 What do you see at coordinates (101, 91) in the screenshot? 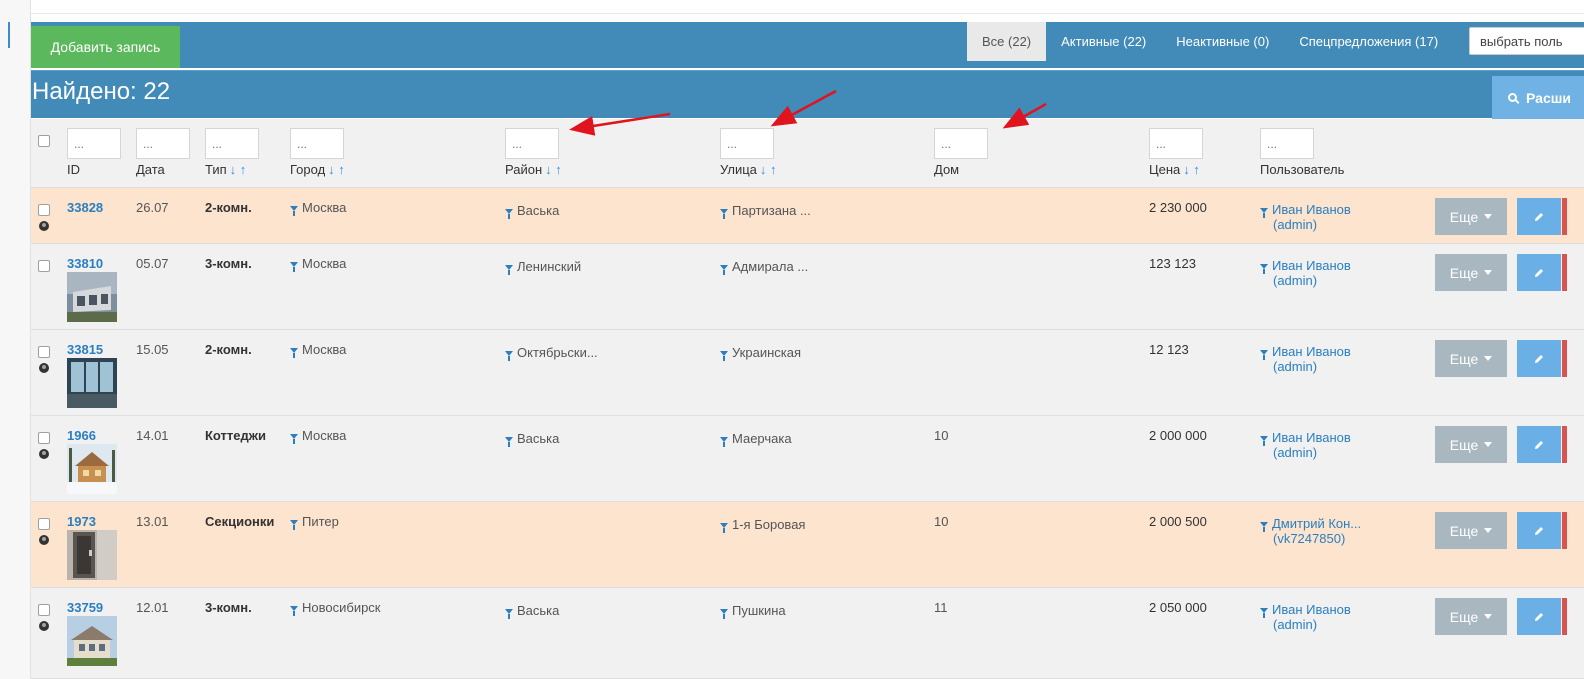
I see `results-count-title: Найдено: 22` at bounding box center [101, 91].